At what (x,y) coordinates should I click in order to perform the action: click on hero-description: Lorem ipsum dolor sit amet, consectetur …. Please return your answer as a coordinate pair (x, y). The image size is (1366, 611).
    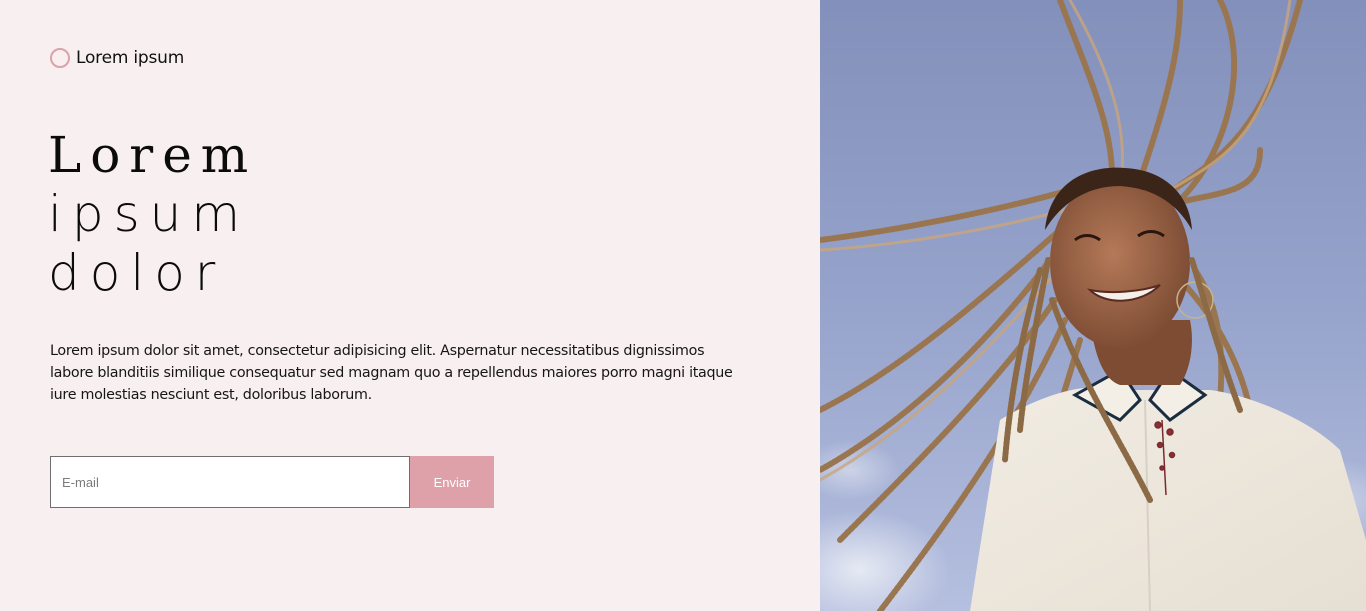
    Looking at the image, I should click on (391, 373).